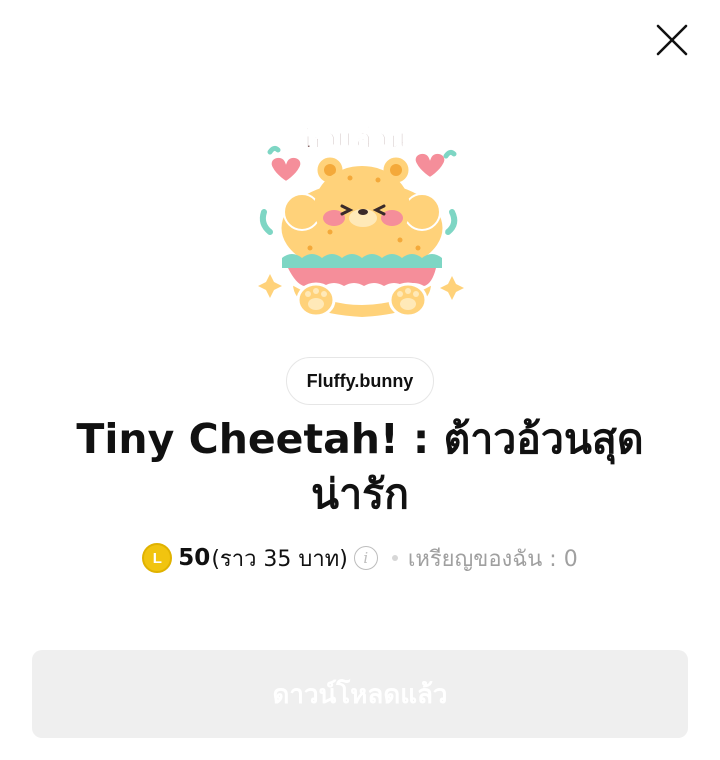 The image size is (720, 760). I want to click on price-row: L 50 (ราว 35 บาท) i เหรียญของฉัน : 0, so click(360, 558).